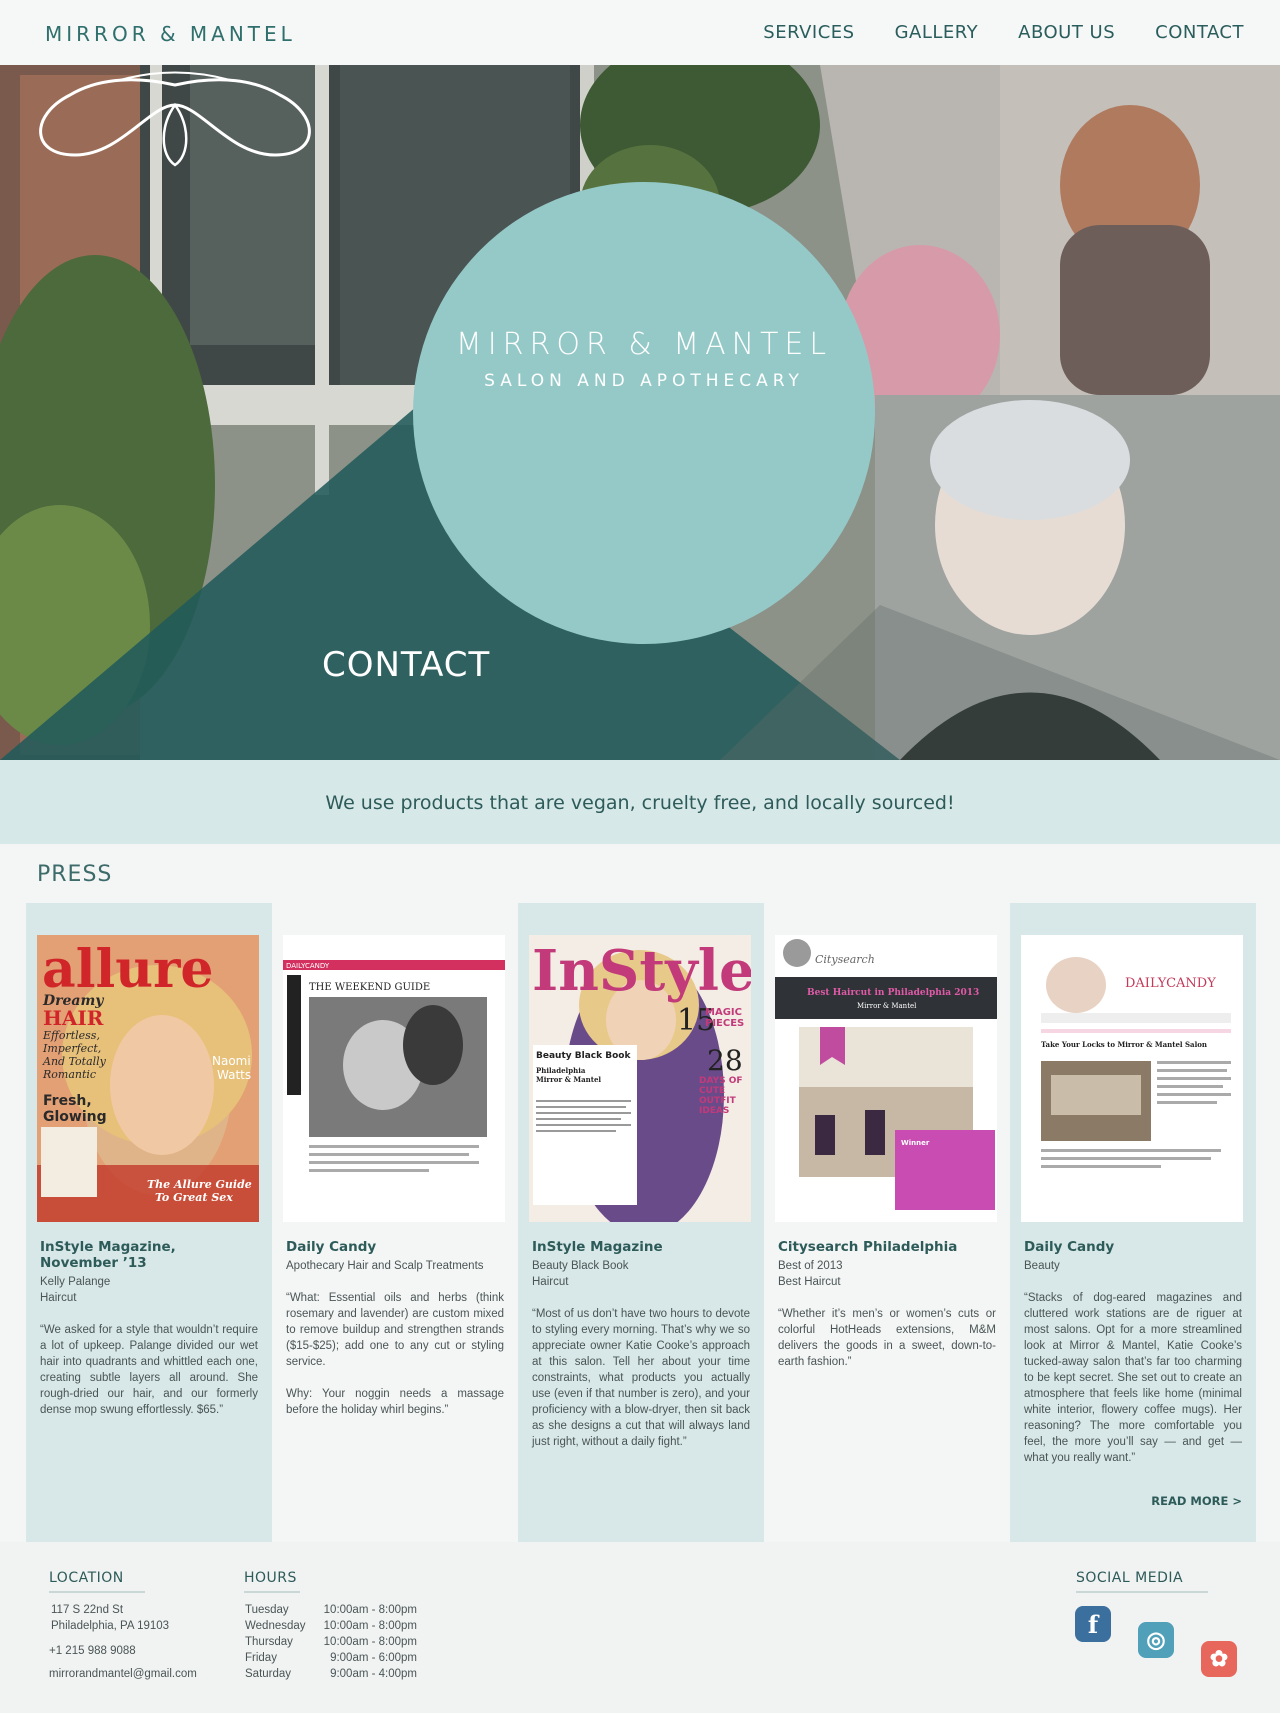 The height and width of the screenshot is (1713, 1280). What do you see at coordinates (331, 1610) in the screenshot?
I see `hours-row: Tuesday 10:00am - 8:00pm` at bounding box center [331, 1610].